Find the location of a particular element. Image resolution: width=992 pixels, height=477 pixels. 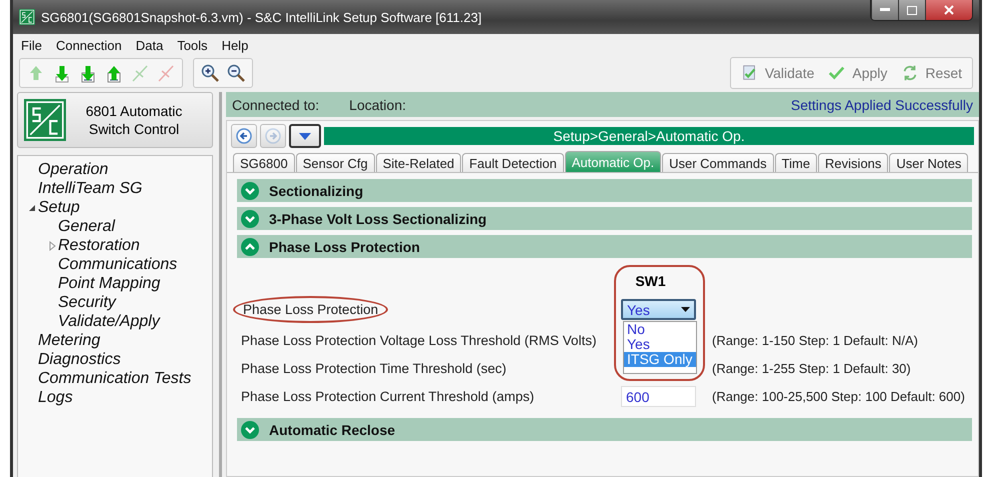

section-header: 3-Phase Volt Loss Sectionalizing is located at coordinates (604, 218).